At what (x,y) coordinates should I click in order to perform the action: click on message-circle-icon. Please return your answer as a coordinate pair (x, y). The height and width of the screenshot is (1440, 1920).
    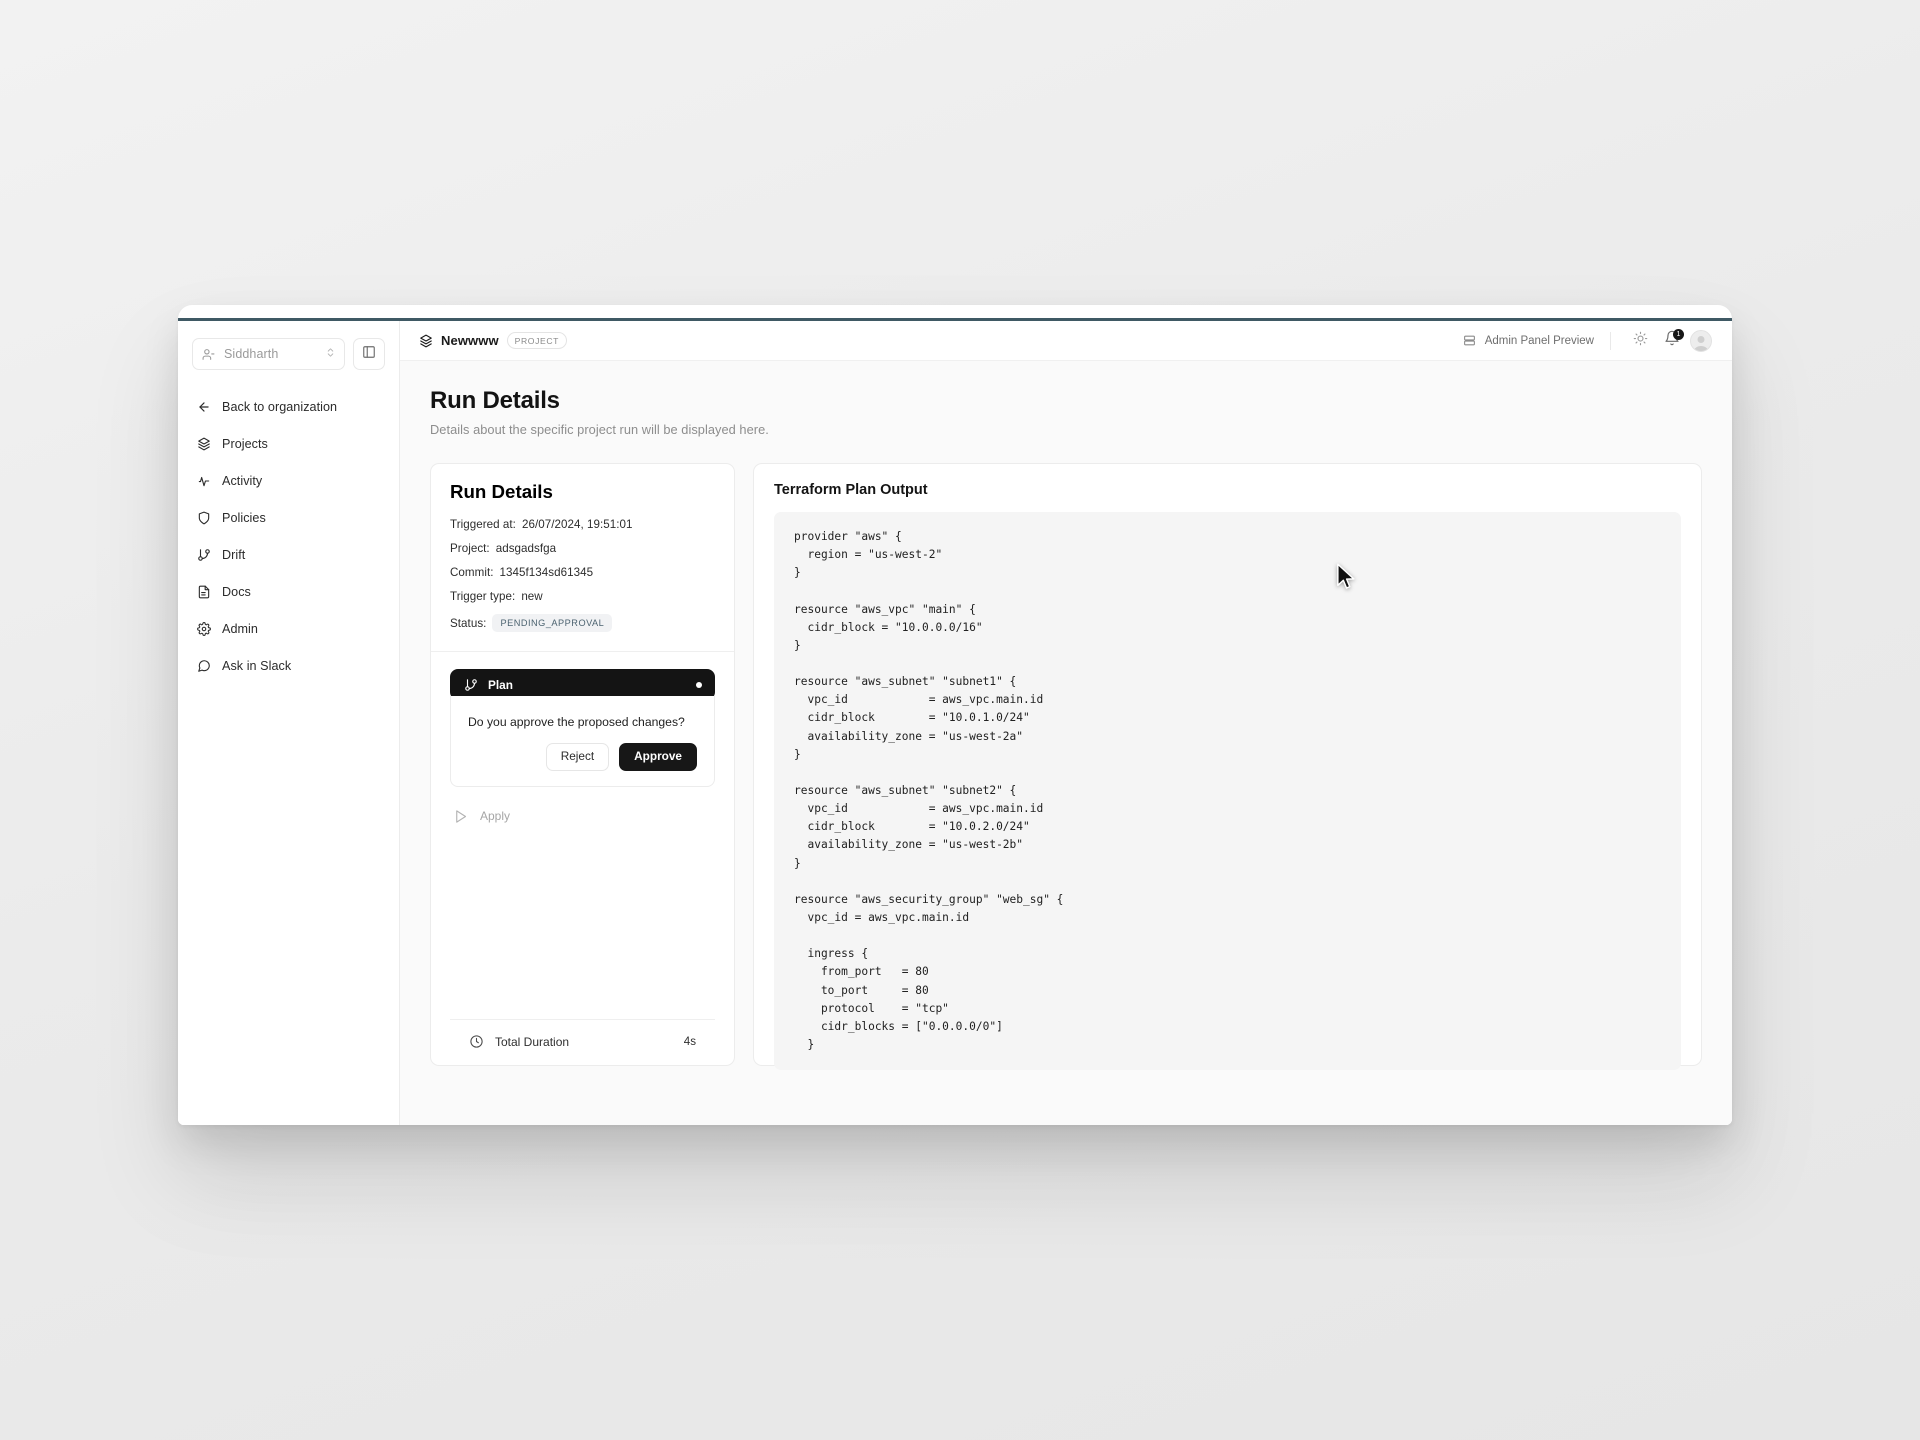
    Looking at the image, I should click on (203, 666).